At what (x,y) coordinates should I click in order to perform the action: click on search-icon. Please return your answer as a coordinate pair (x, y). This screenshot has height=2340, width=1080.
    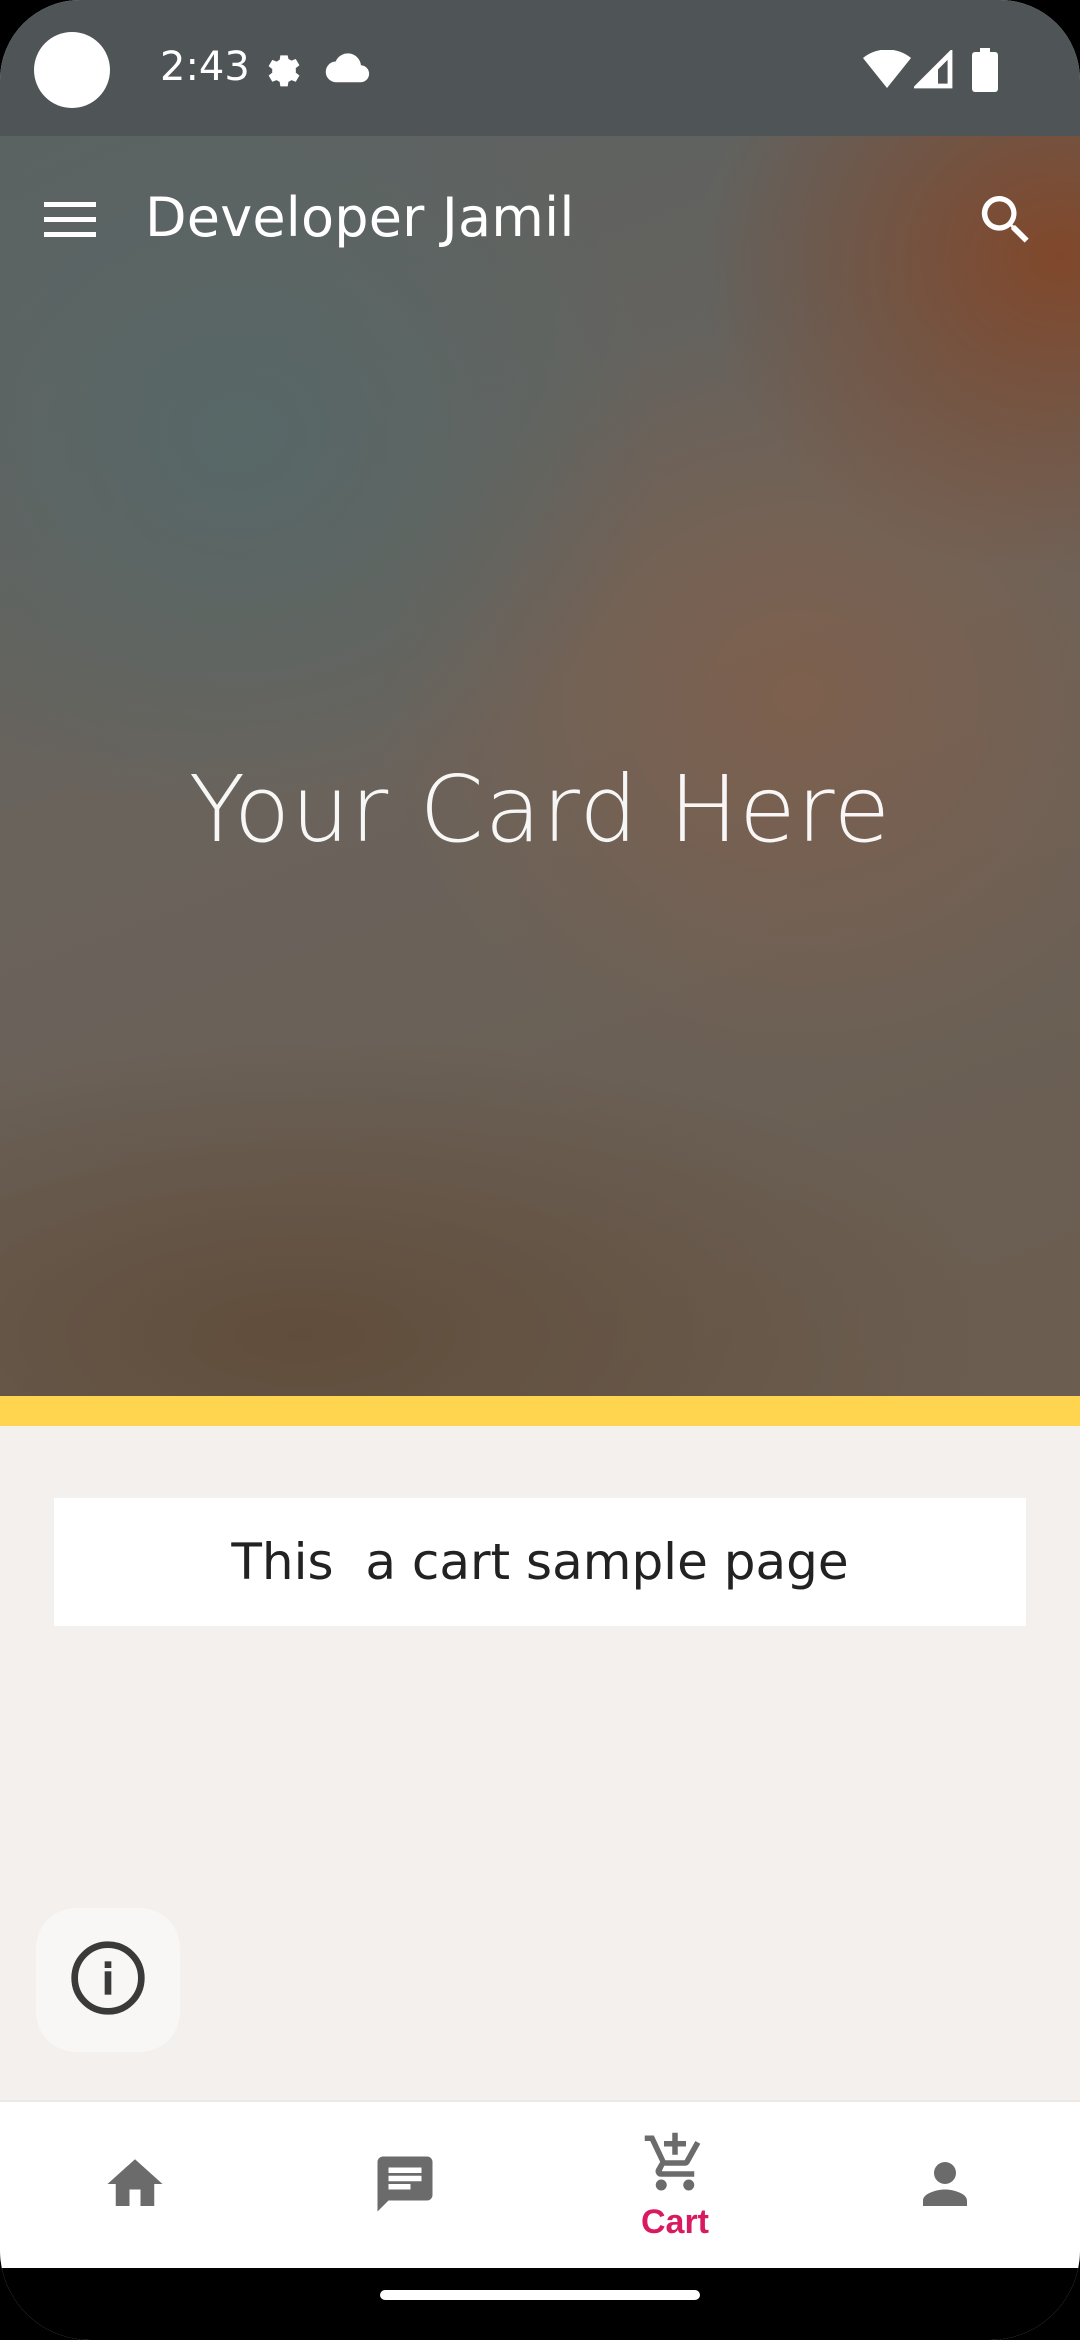
    Looking at the image, I should click on (1006, 222).